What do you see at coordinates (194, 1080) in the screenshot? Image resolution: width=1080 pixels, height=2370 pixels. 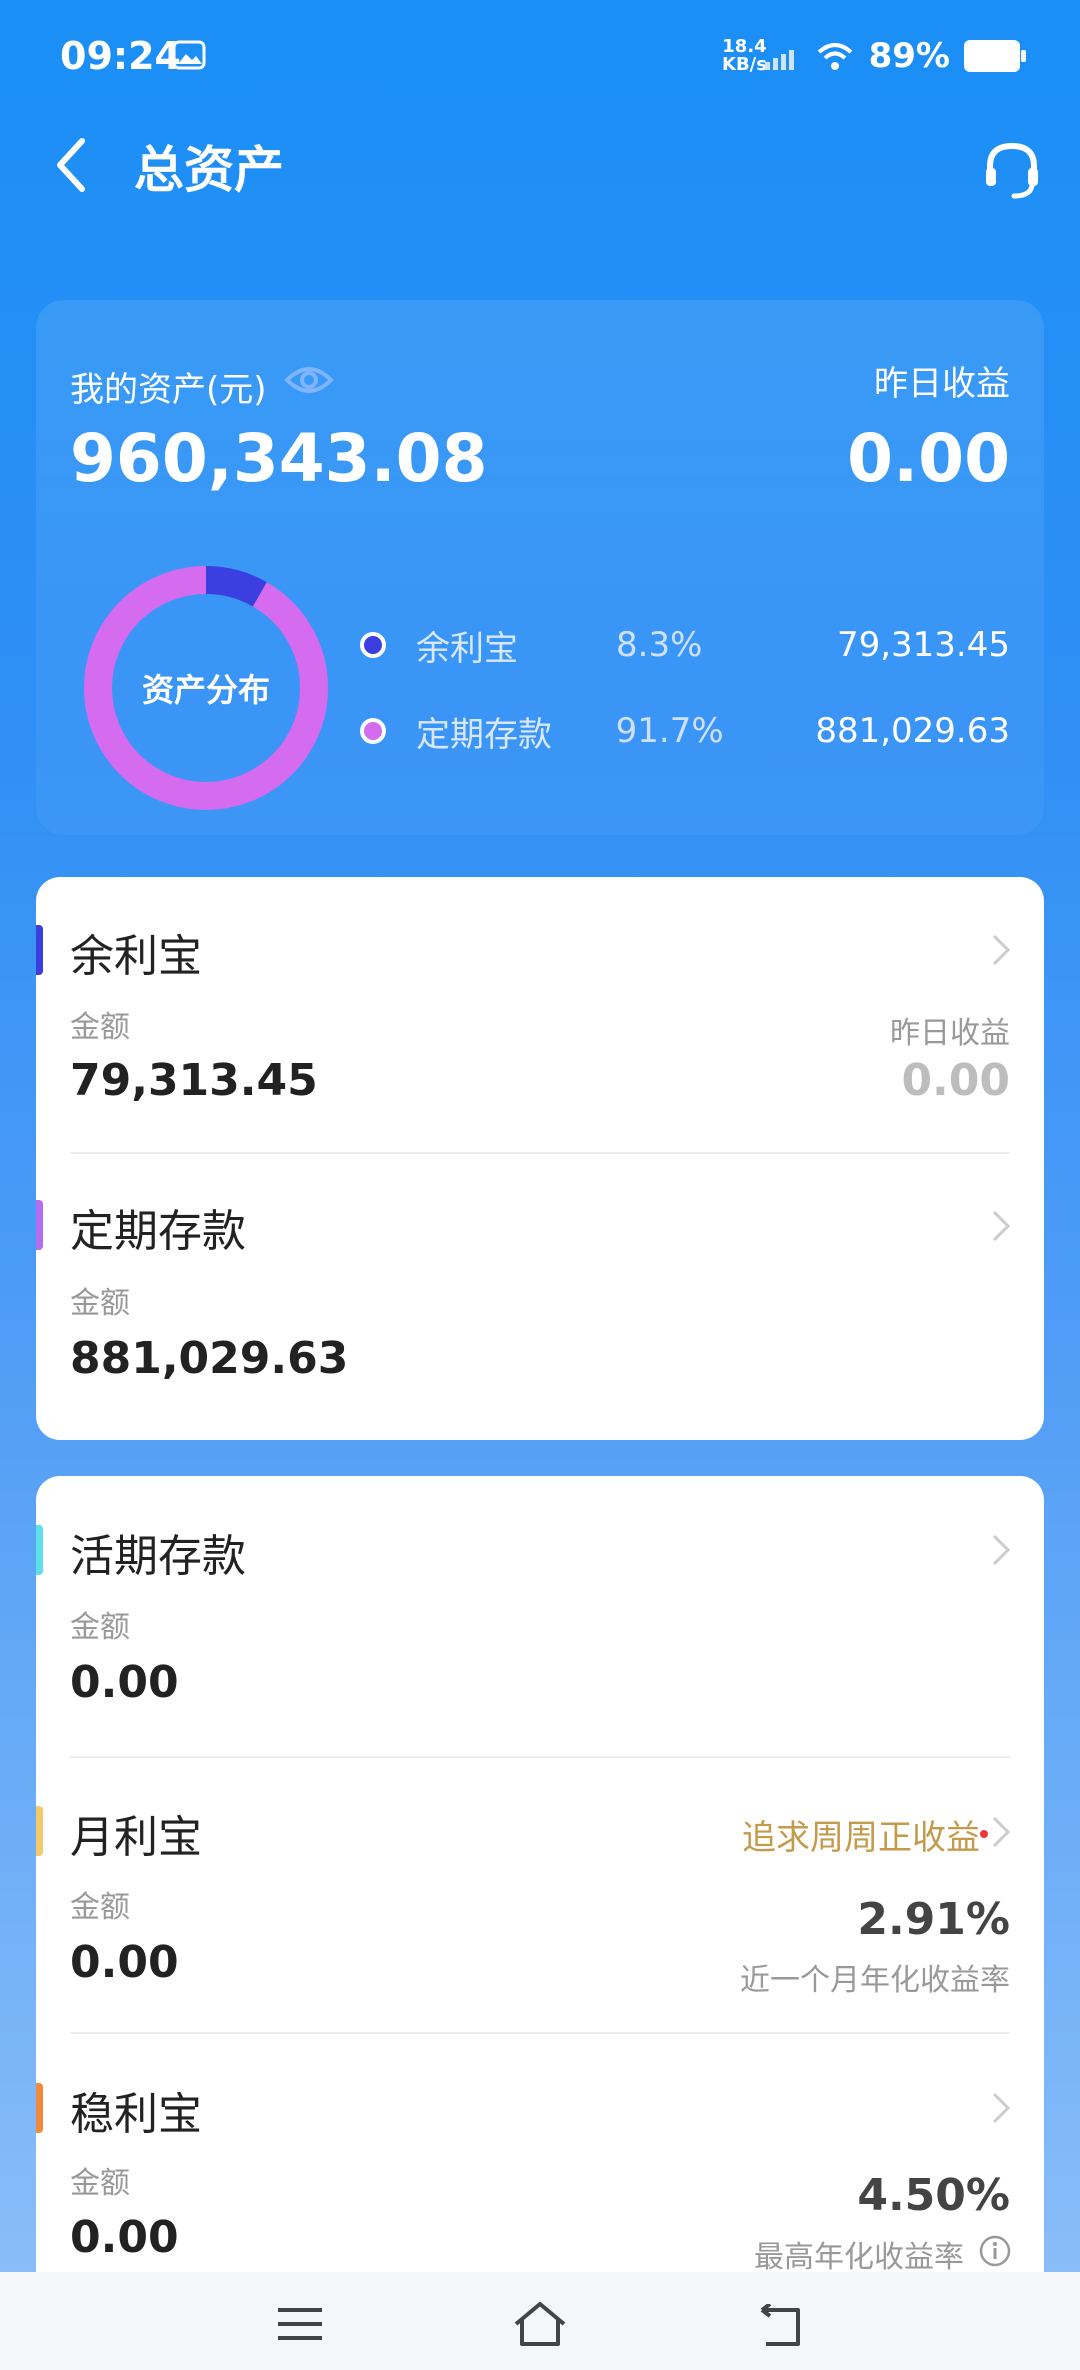 I see `amount-value: 79,313.45` at bounding box center [194, 1080].